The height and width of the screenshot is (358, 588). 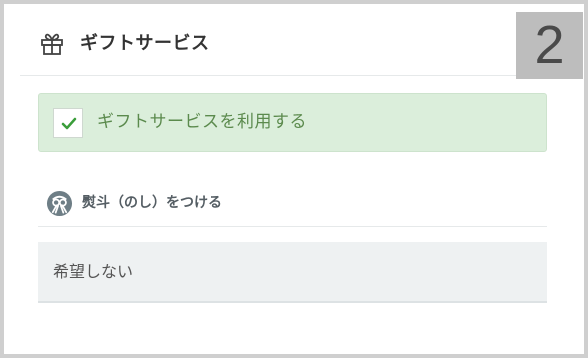 What do you see at coordinates (93, 271) in the screenshot?
I see `noshi-select-value: 希望しない` at bounding box center [93, 271].